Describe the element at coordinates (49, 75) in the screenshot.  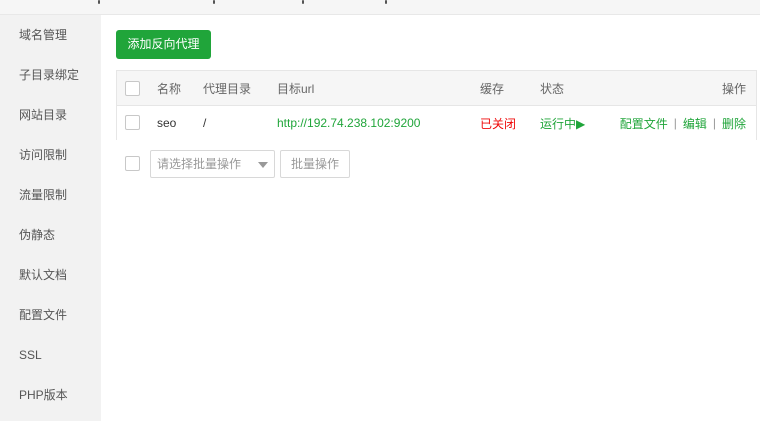
I see `sidebar-item-subdirectory-binding: 子目录绑定` at that location.